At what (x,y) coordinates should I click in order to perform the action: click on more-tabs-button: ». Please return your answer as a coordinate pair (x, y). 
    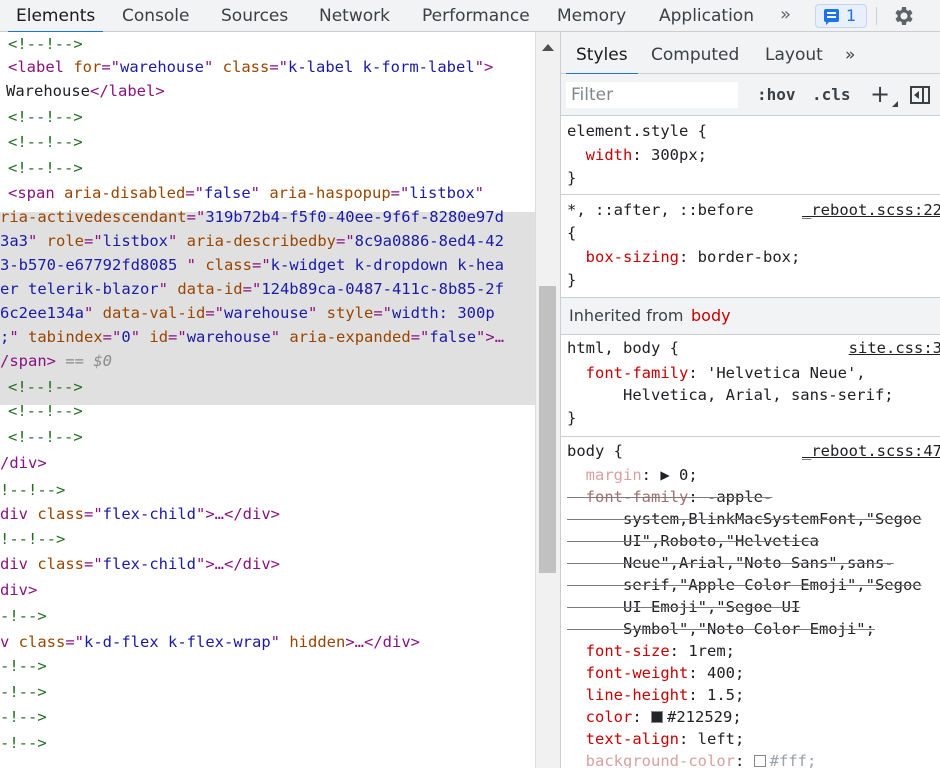
    Looking at the image, I should click on (785, 16).